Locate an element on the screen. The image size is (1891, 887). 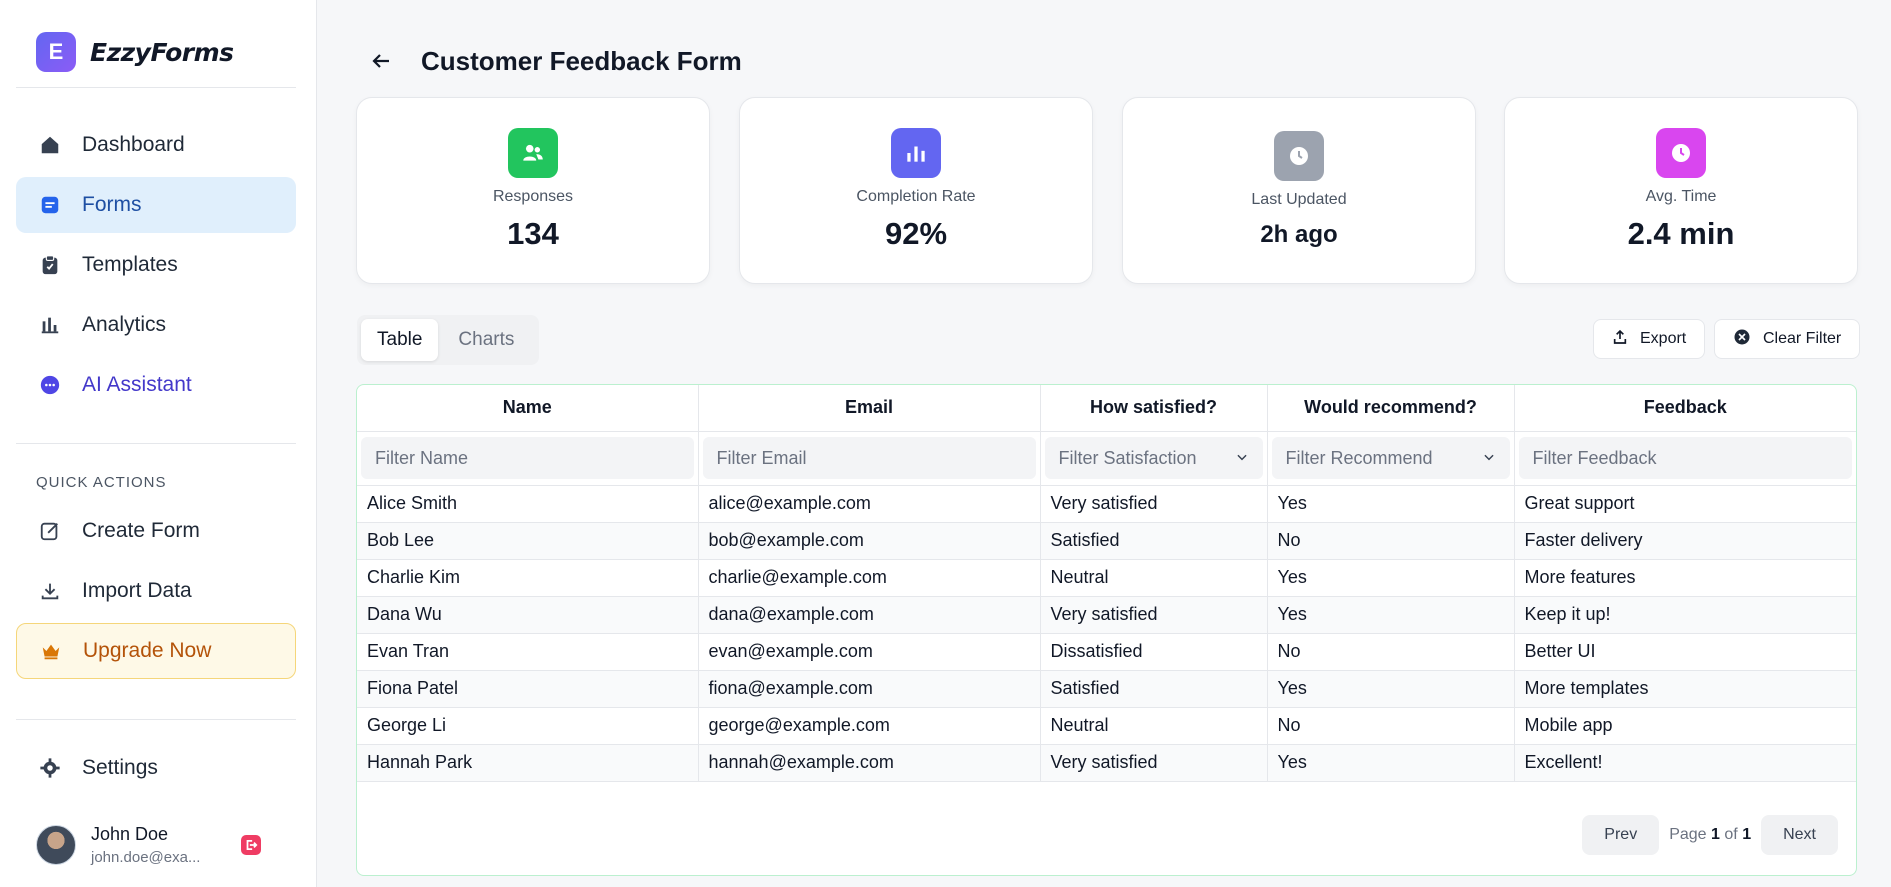
logout-icon is located at coordinates (251, 845).